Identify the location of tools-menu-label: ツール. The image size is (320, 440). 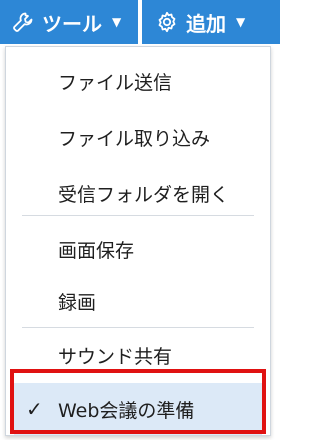
(72, 23).